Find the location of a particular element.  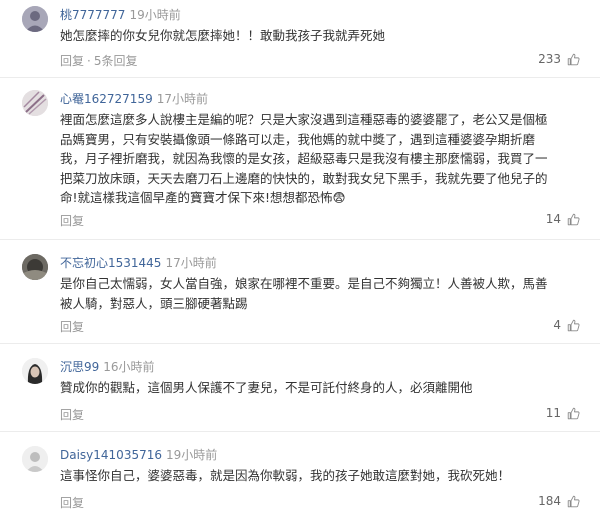

comment-meta: Daisy141035716 19小時前 is located at coordinates (138, 454).